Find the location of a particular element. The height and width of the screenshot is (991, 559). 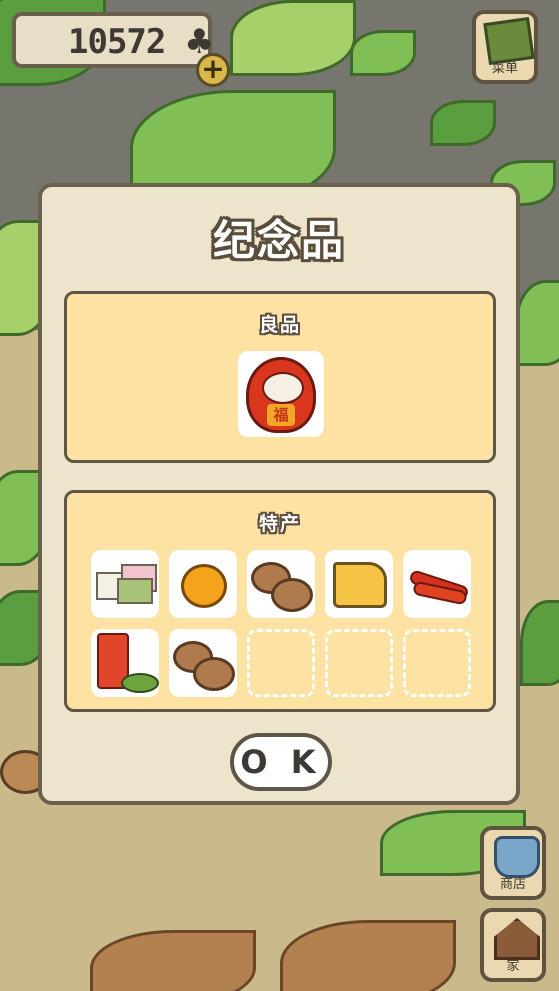

add-clover-button: + is located at coordinates (213, 70).